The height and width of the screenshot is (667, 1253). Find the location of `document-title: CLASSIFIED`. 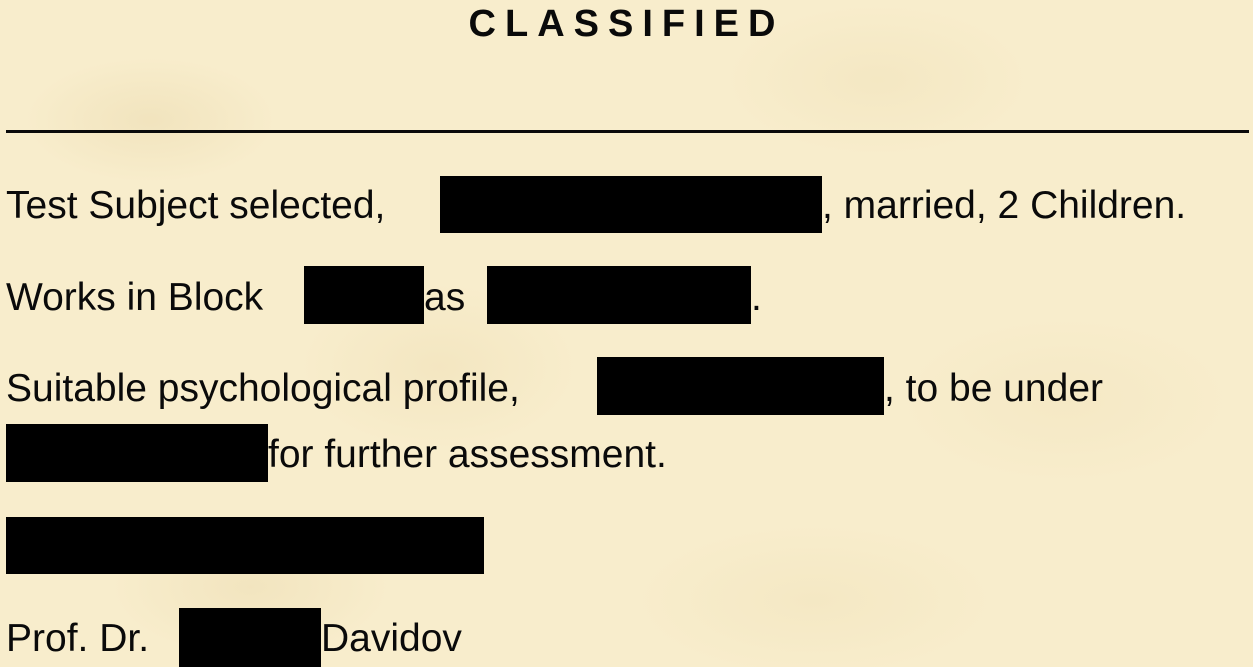

document-title: CLASSIFIED is located at coordinates (626, 24).